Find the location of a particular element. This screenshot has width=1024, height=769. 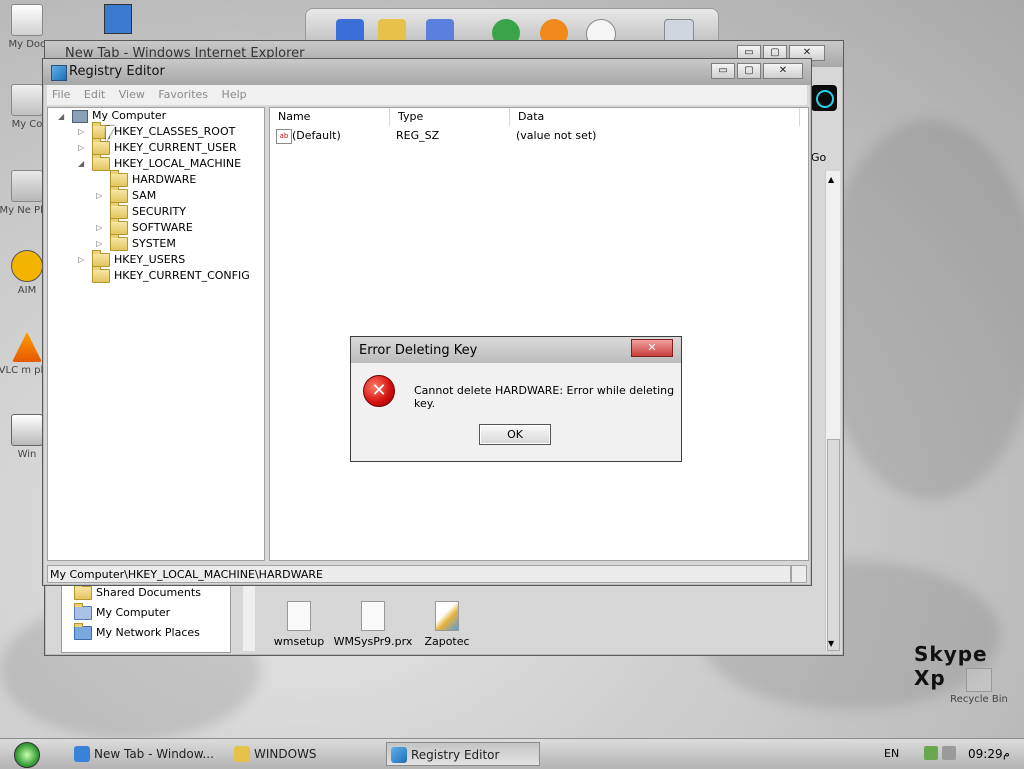

windows-media-icon is located at coordinates (27, 430).